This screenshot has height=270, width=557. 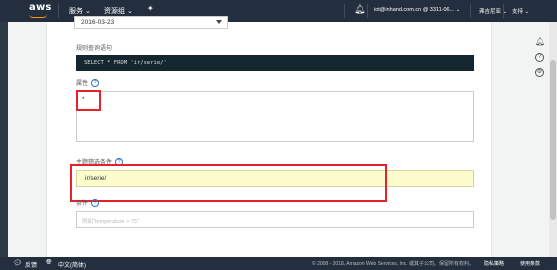 I want to click on attribute-label-row: 属性?, so click(x=88, y=83).